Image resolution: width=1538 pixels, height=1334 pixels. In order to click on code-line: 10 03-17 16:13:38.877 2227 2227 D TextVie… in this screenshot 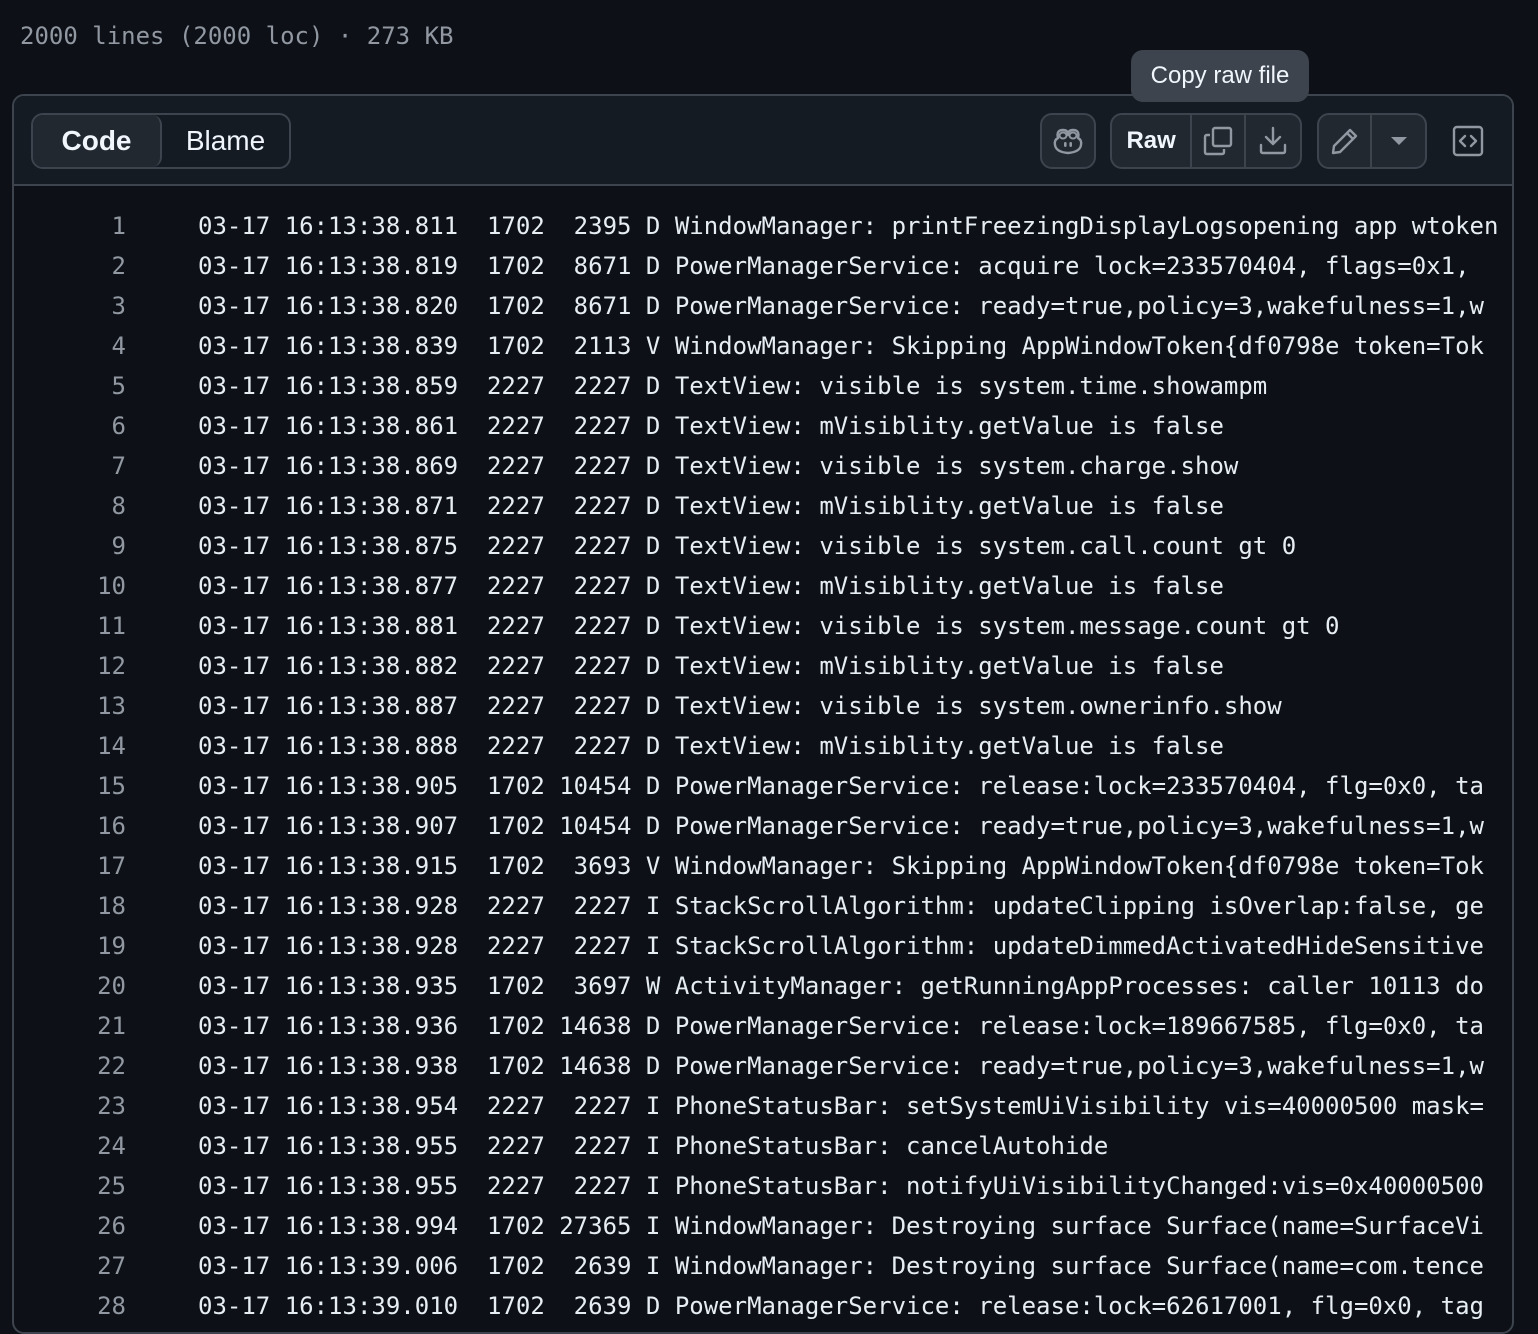, I will do `click(763, 586)`.